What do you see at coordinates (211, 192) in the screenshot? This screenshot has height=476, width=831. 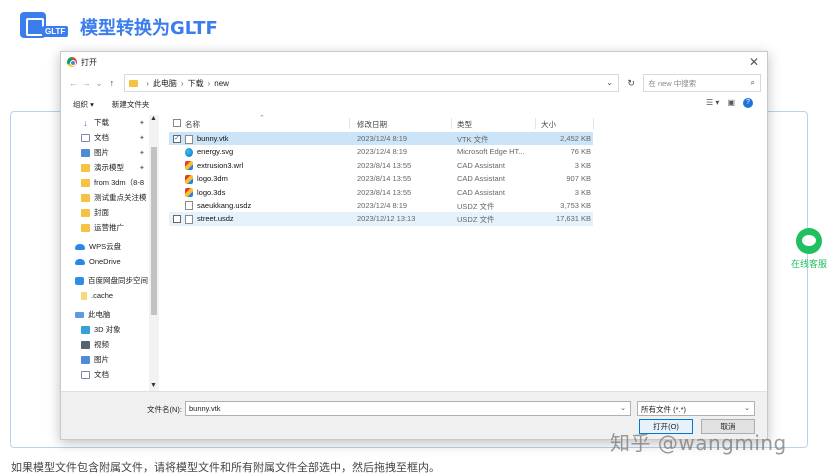 I see `file-name: logo.3ds` at bounding box center [211, 192].